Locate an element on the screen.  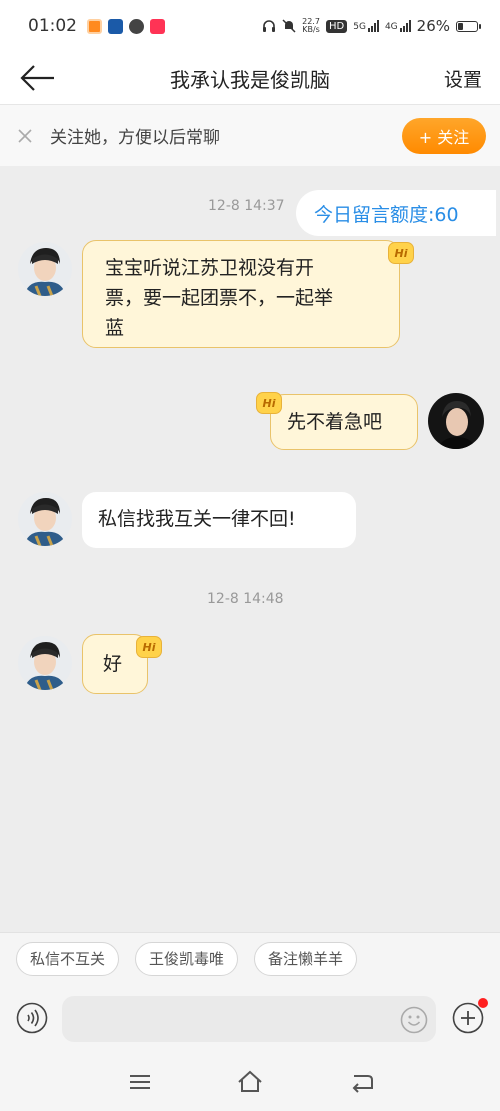
mute-bell-icon is located at coordinates (289, 26).